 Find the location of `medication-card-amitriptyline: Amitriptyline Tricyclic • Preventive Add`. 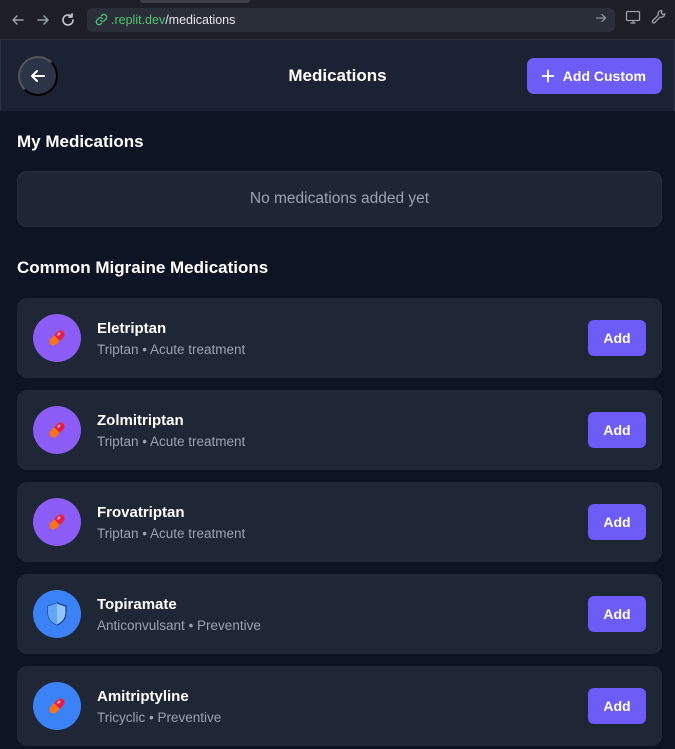

medication-card-amitriptyline: Amitriptyline Tricyclic • Preventive Add is located at coordinates (339, 706).